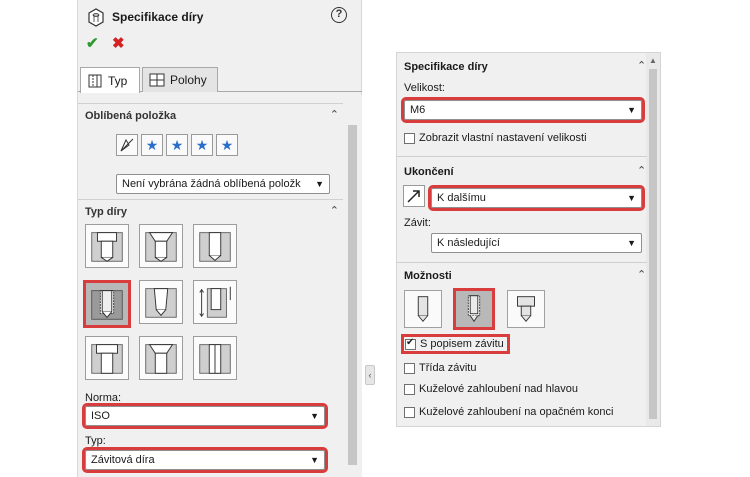  Describe the element at coordinates (123, 460) in the screenshot. I see `type-select-value: Závitová díra` at that location.